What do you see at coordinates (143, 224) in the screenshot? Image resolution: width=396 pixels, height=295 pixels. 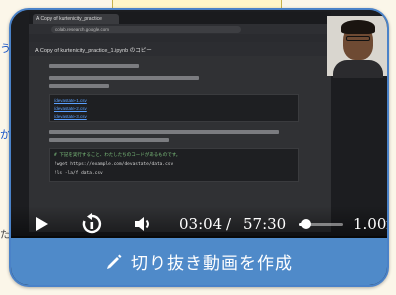 I see `volume-icon` at bounding box center [143, 224].